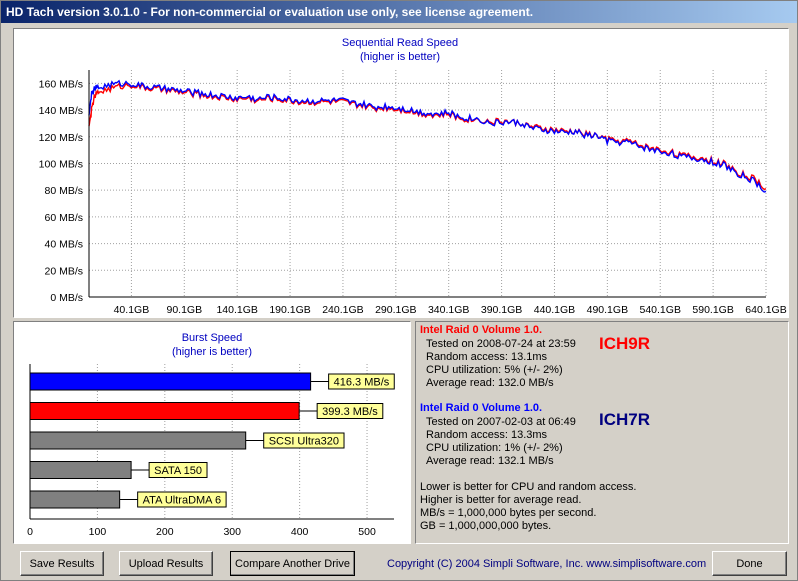 The width and height of the screenshot is (798, 581). What do you see at coordinates (289, 310) in the screenshot?
I see `read-x-tick-label: 190.1GB` at bounding box center [289, 310].